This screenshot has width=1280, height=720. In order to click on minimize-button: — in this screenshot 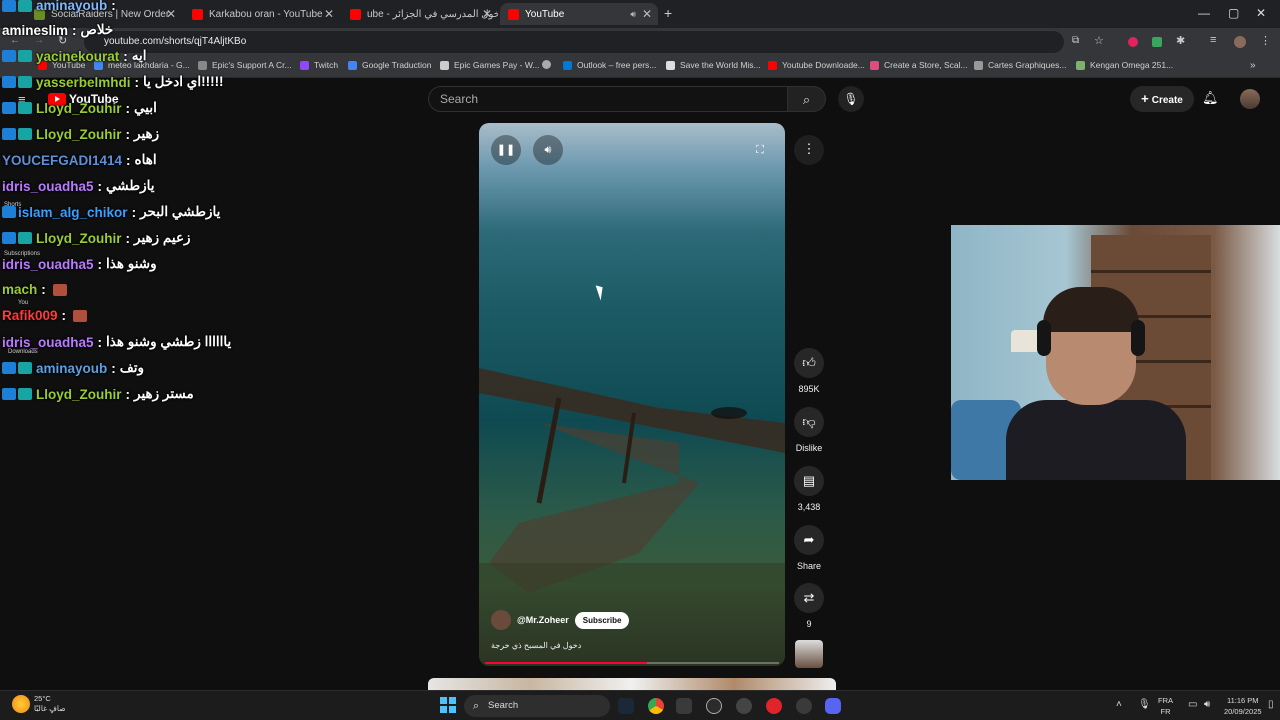, I will do `click(1204, 13)`.